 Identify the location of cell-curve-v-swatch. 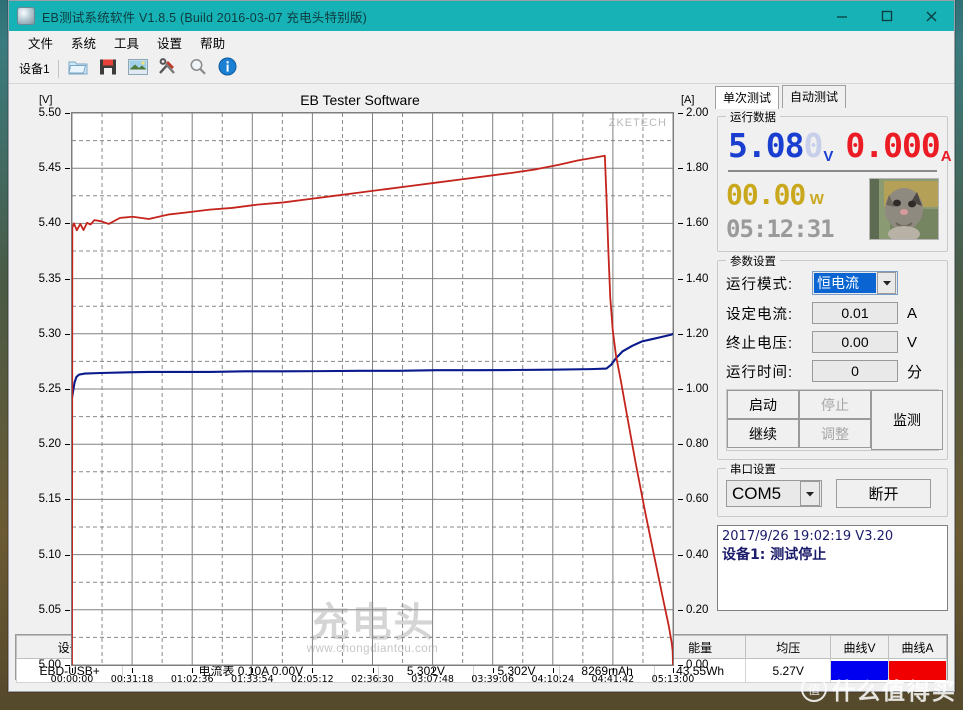
(859, 670).